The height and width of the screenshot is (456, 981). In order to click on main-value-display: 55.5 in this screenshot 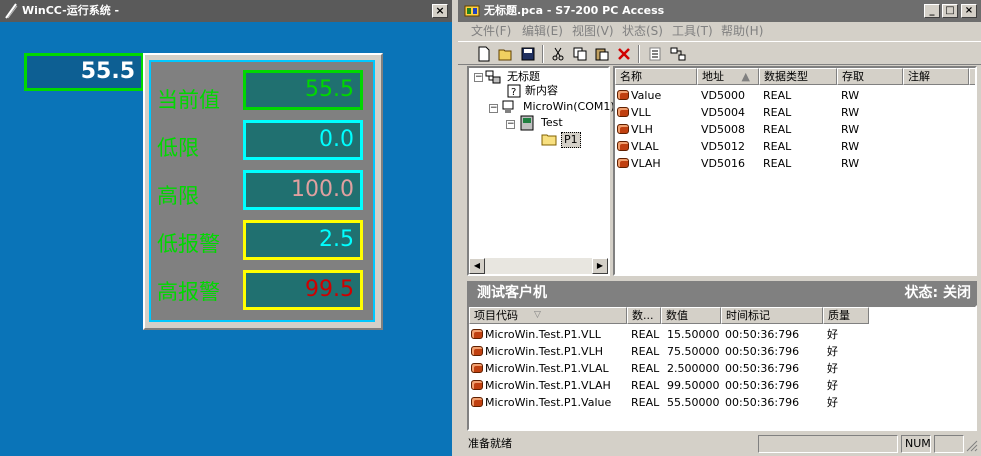, I will do `click(84, 72)`.